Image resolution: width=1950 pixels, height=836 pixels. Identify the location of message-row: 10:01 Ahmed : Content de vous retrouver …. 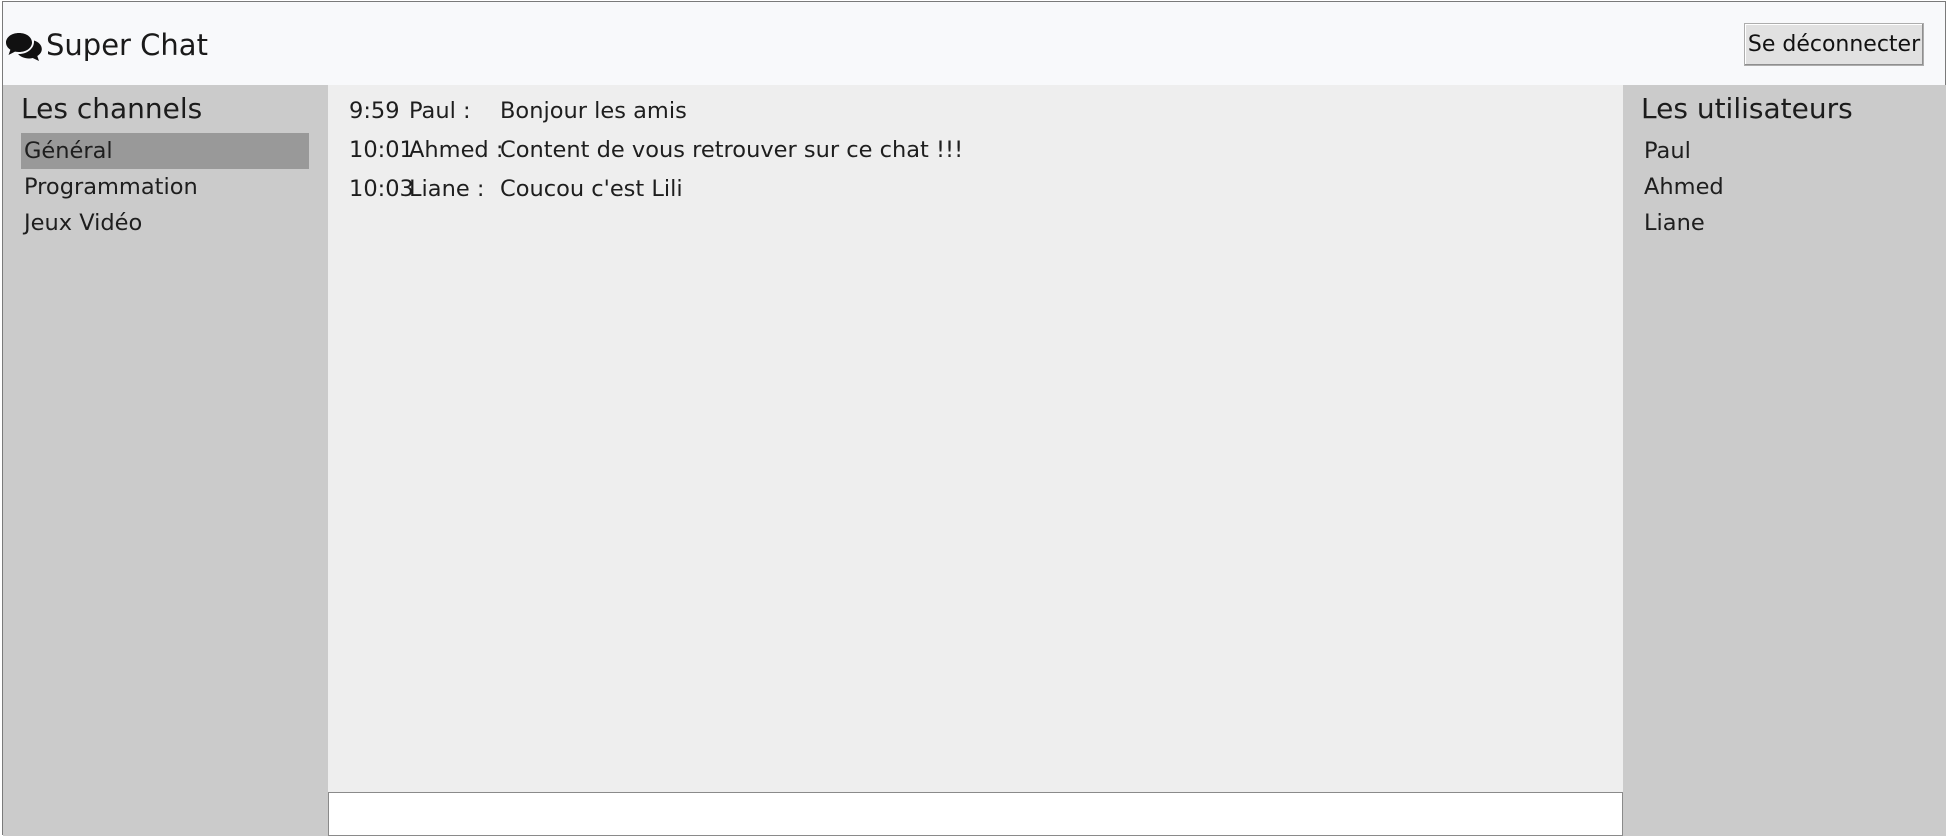
(656, 150).